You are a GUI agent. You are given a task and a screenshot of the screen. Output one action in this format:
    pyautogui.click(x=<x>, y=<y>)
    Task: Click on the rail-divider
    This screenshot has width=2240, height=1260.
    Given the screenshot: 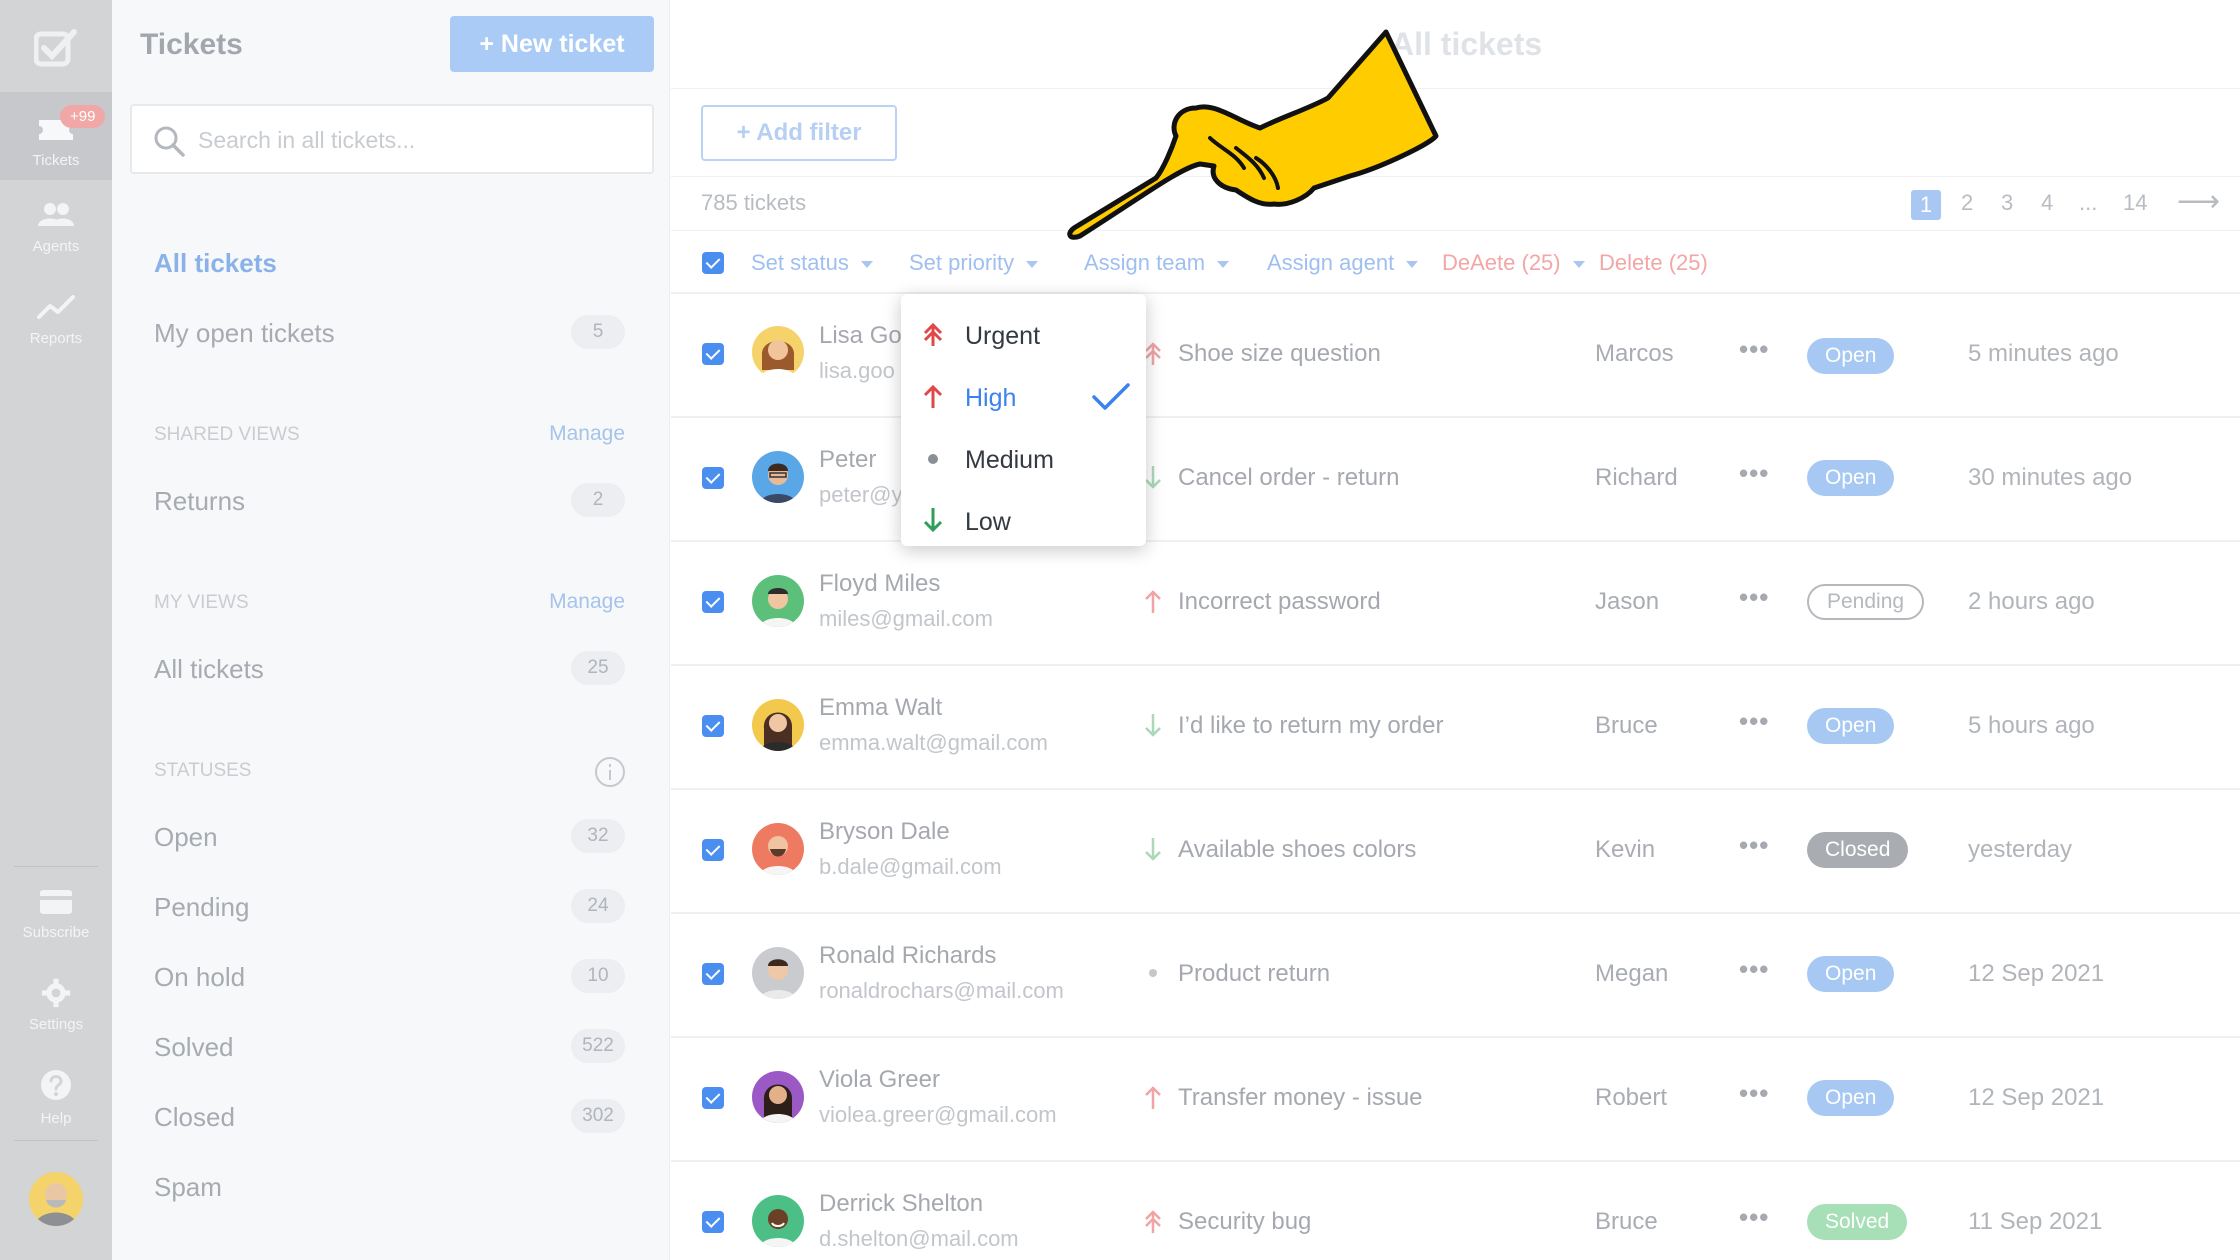 What is the action you would take?
    pyautogui.click(x=56, y=1140)
    